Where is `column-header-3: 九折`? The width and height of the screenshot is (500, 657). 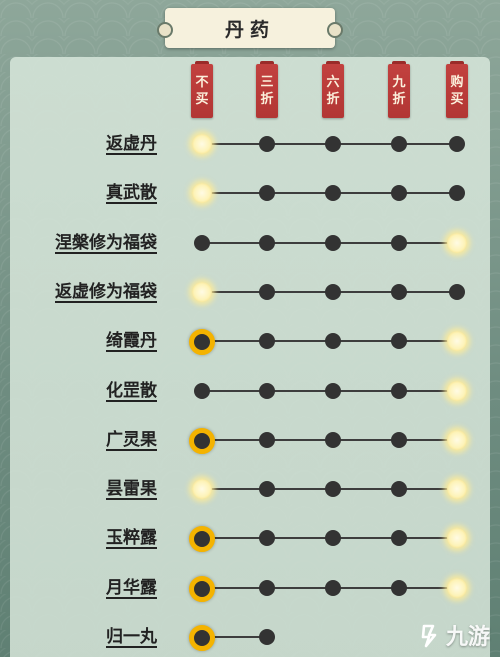 column-header-3: 九折 is located at coordinates (399, 89).